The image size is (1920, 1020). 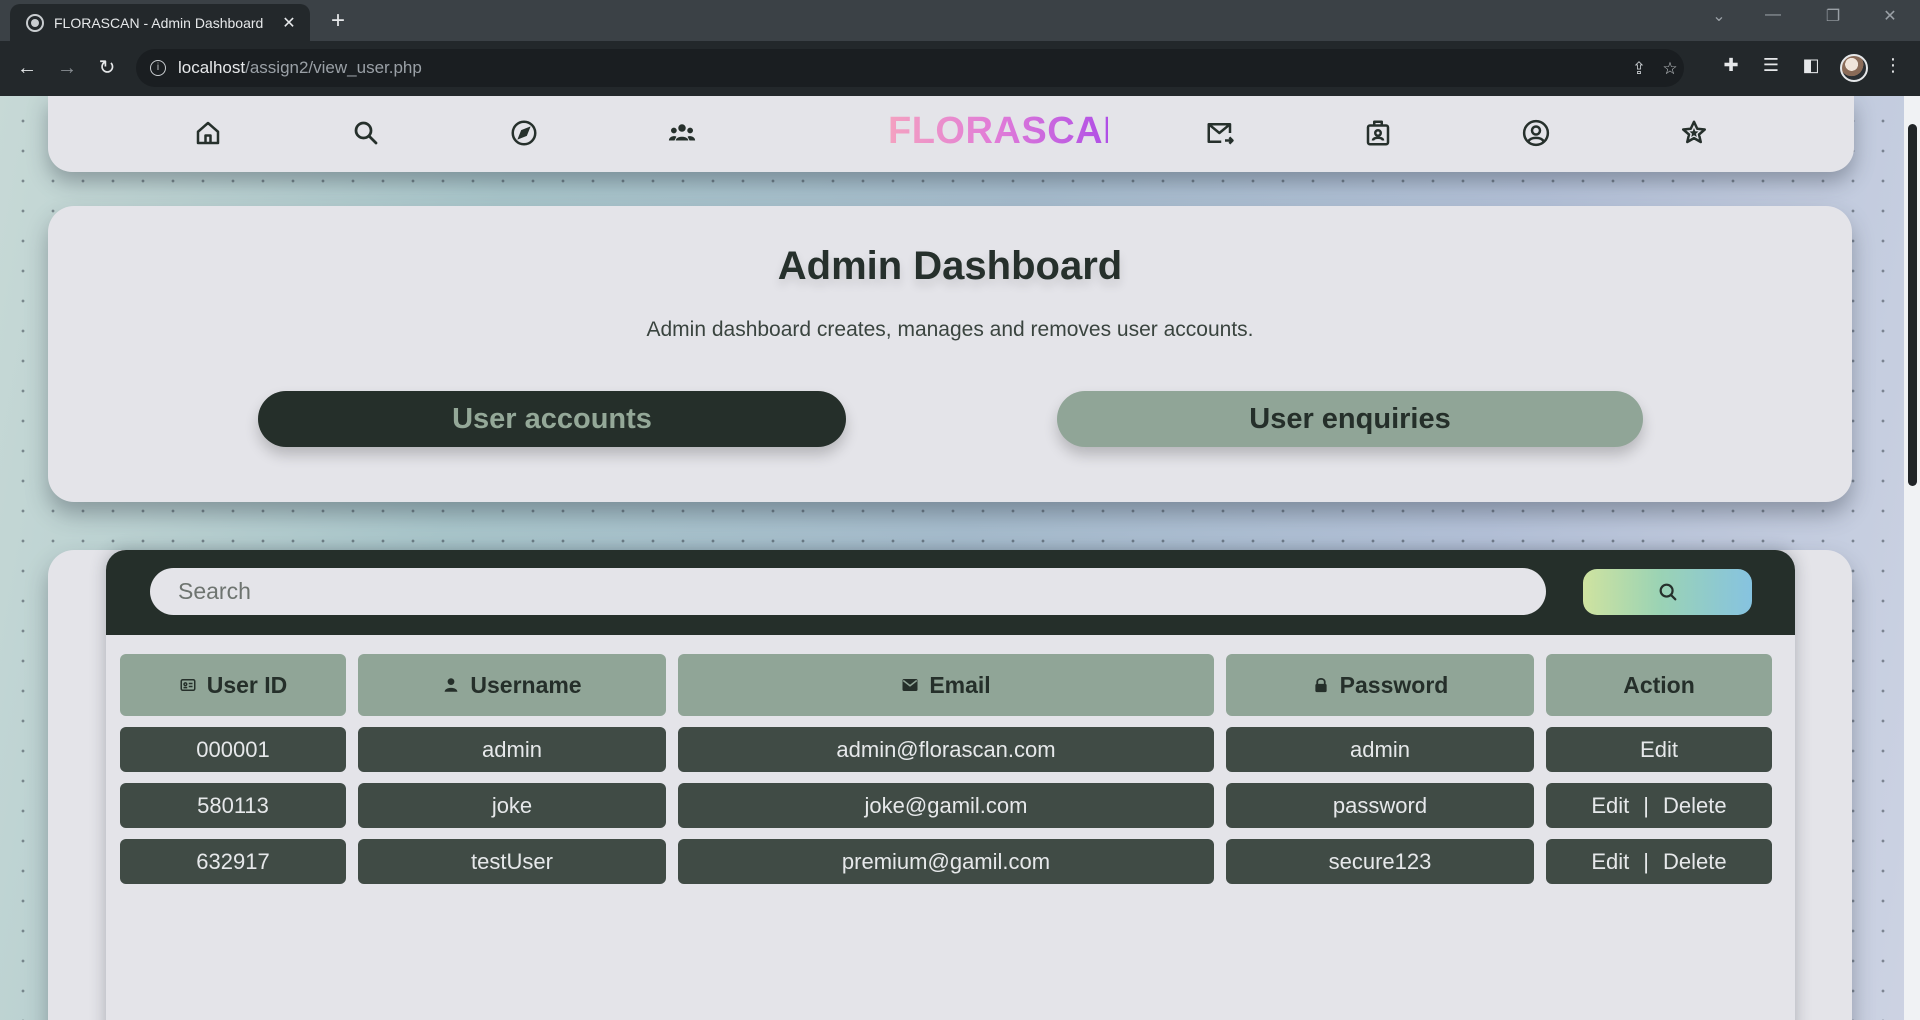 What do you see at coordinates (188, 685) in the screenshot?
I see `id-card-icon` at bounding box center [188, 685].